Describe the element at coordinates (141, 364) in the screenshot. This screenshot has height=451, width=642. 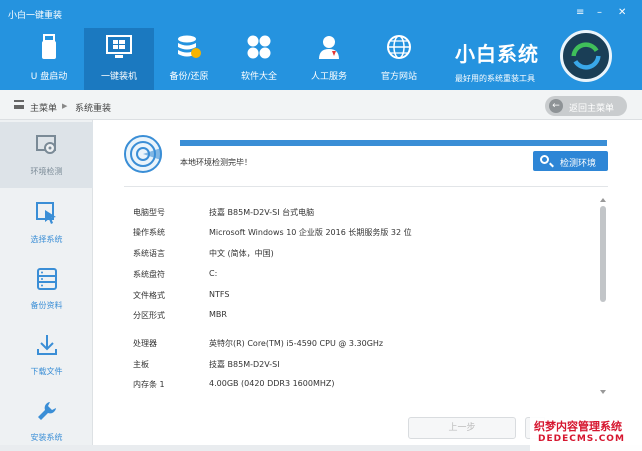
I see `info-key: 主板` at that location.